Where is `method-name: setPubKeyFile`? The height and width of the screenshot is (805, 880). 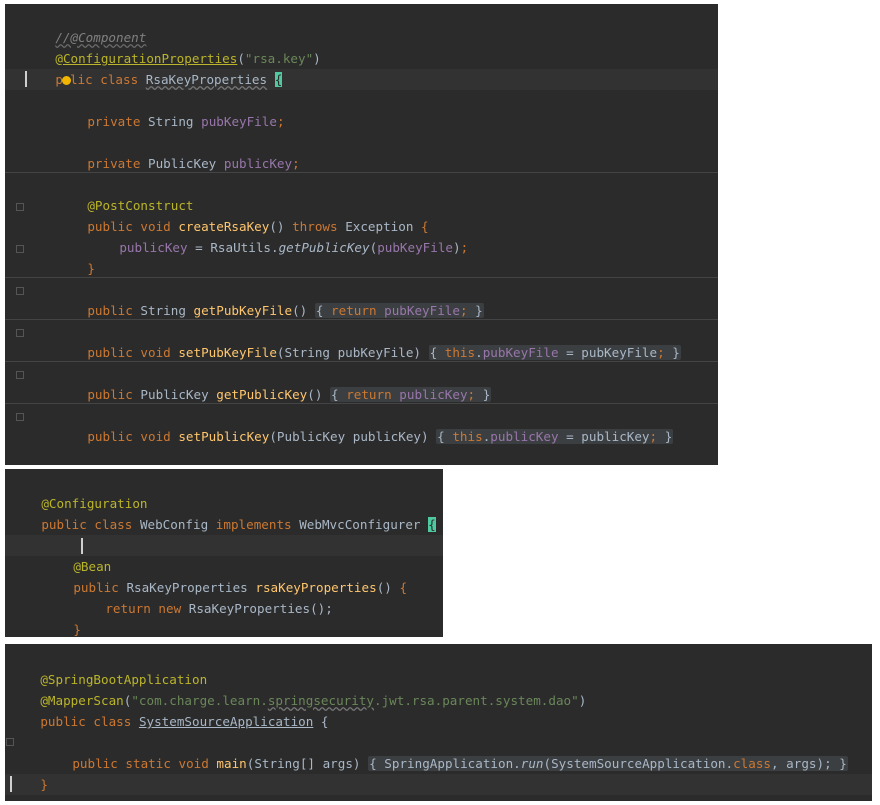
method-name: setPubKeyFile is located at coordinates (227, 352).